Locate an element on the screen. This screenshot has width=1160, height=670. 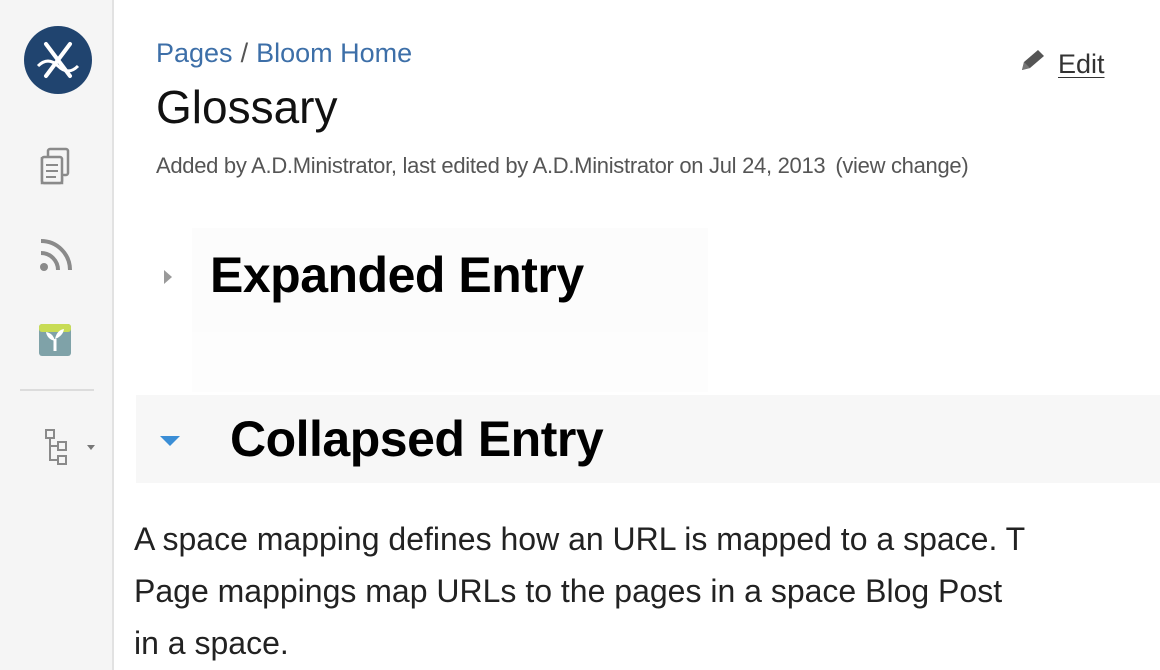
pages-icon is located at coordinates (56, 167).